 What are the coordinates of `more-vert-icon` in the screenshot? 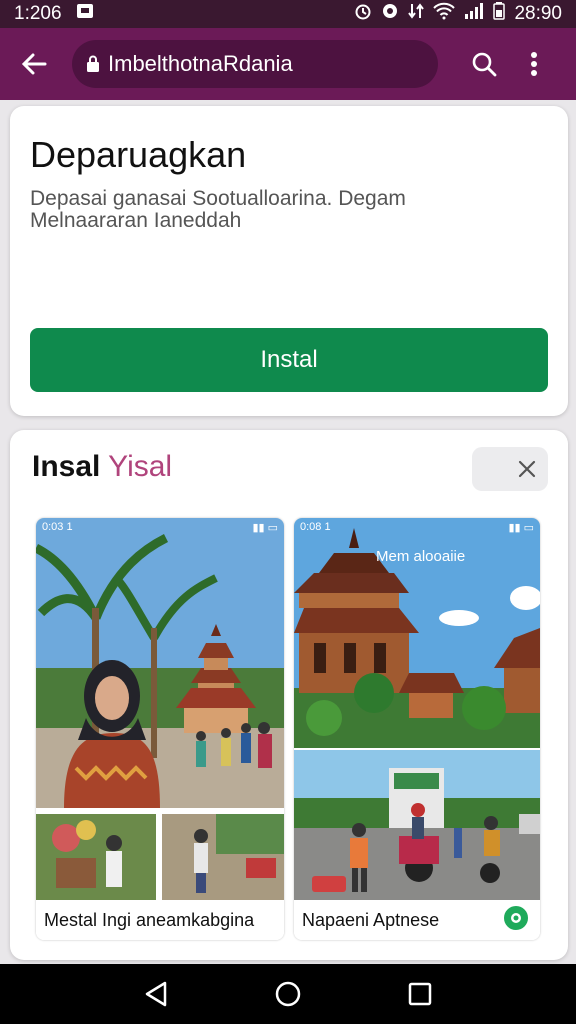 It's located at (534, 64).